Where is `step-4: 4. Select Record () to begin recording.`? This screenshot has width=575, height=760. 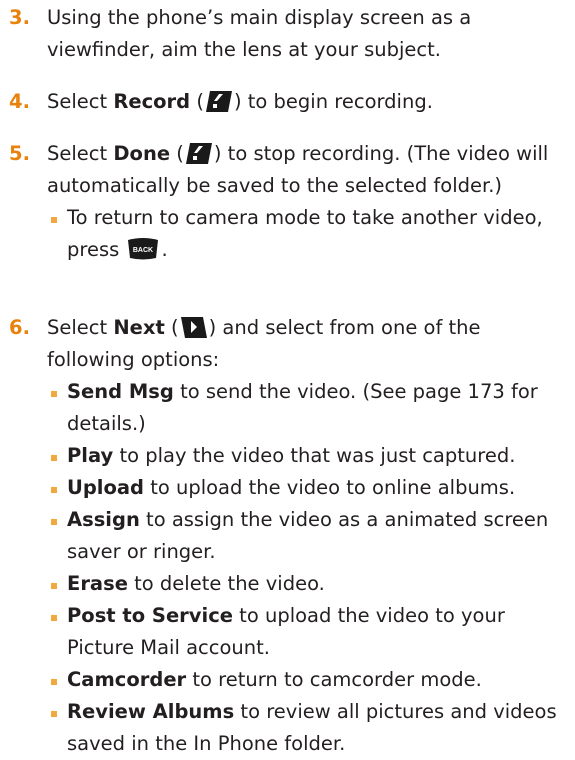
step-4: 4. Select Record () to begin recording. is located at coordinates (289, 102).